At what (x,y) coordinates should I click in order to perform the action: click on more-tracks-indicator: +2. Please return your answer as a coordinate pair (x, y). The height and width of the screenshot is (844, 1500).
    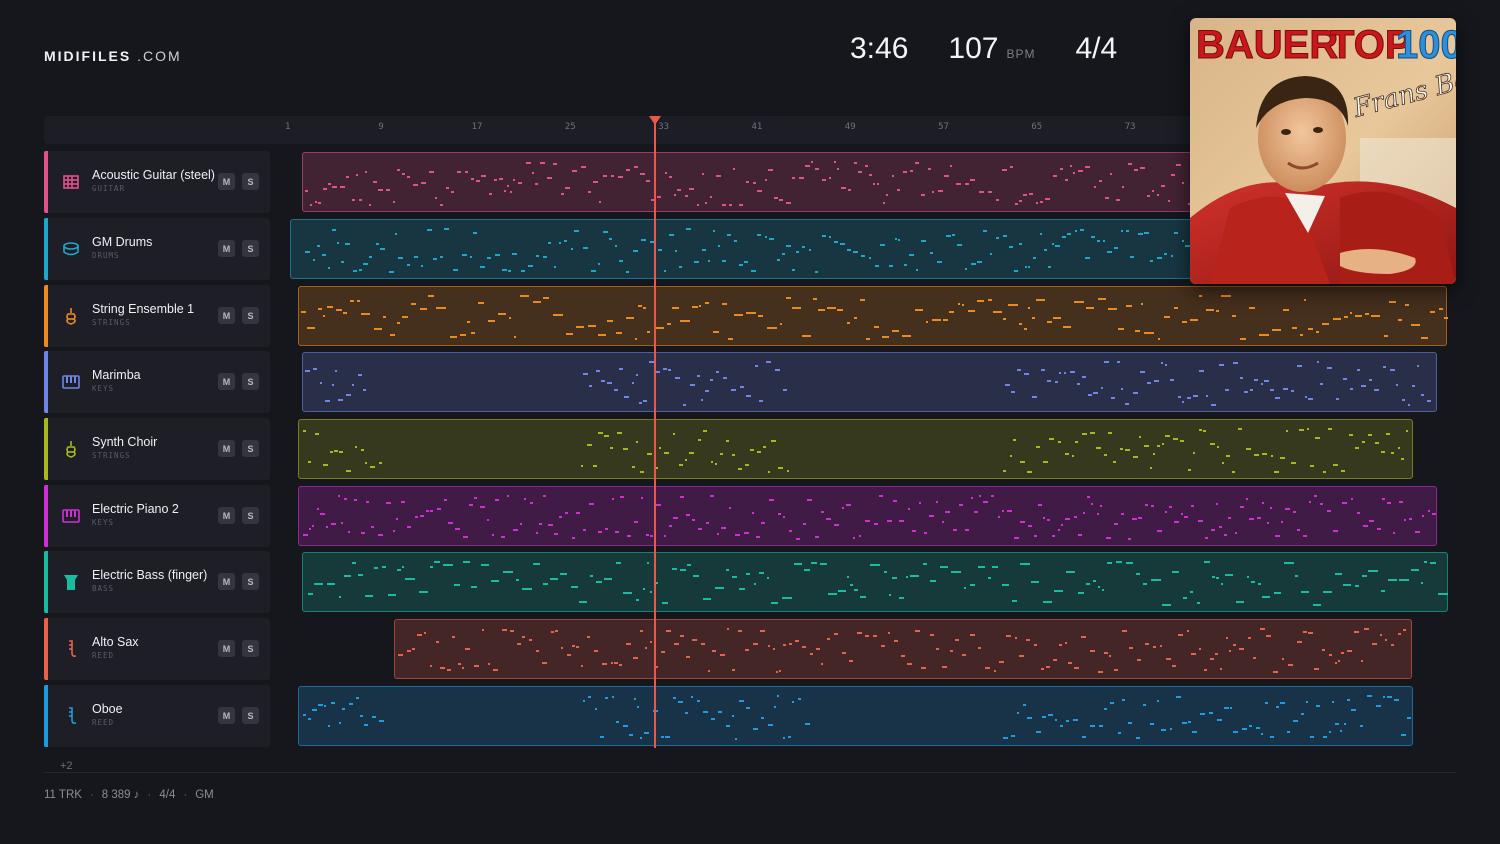
    Looking at the image, I should click on (66, 766).